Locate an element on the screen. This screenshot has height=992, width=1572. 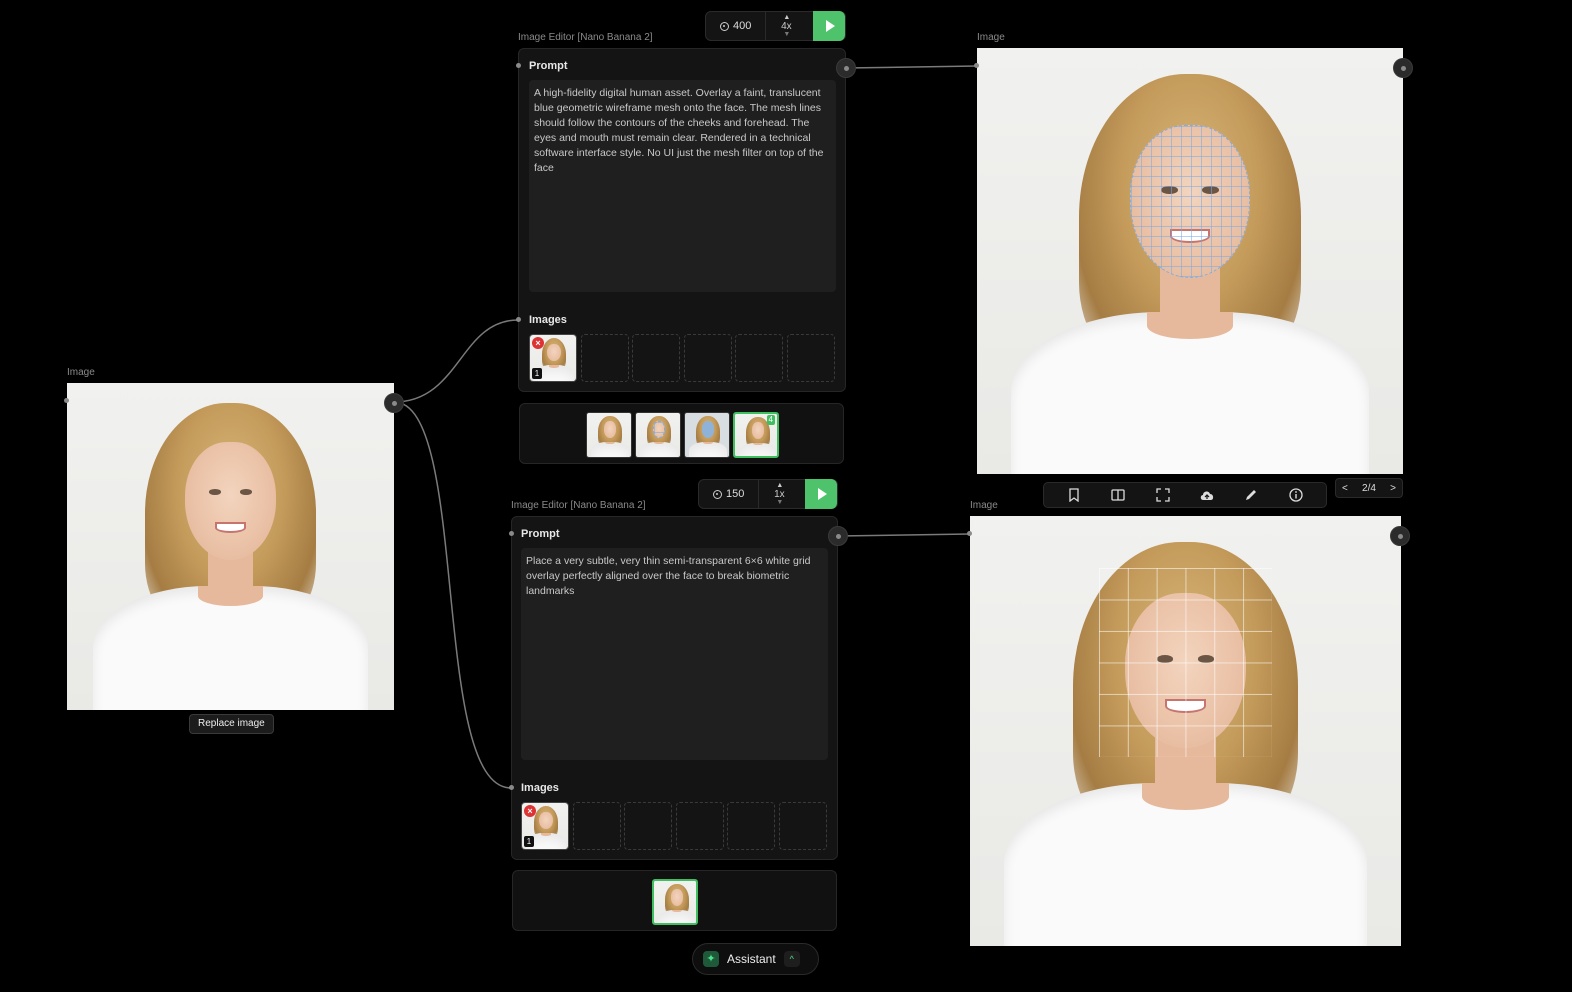
bottom-credits-value: 150 is located at coordinates (735, 494).